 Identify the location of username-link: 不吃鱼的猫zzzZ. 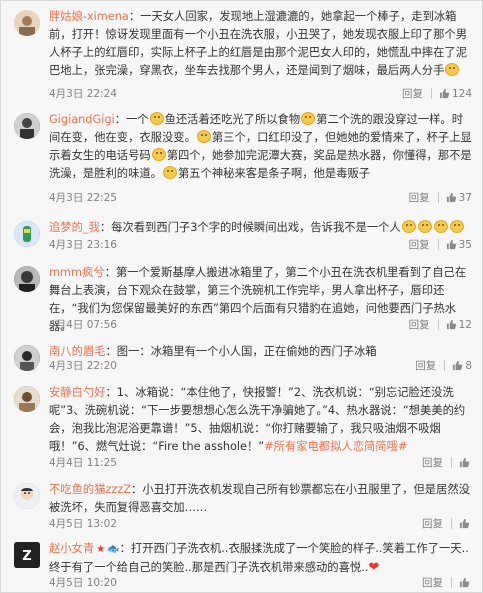
(90, 489).